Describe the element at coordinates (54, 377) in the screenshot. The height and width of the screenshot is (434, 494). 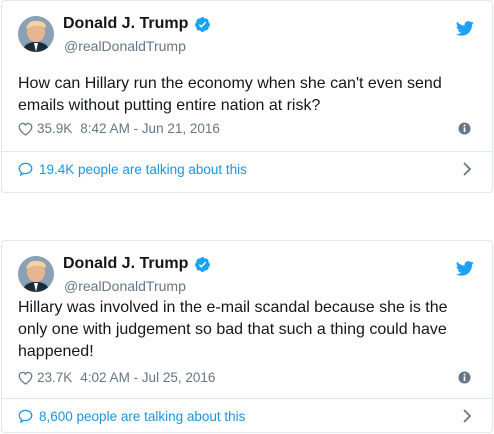
I see `like-count: 23.7K` at that location.